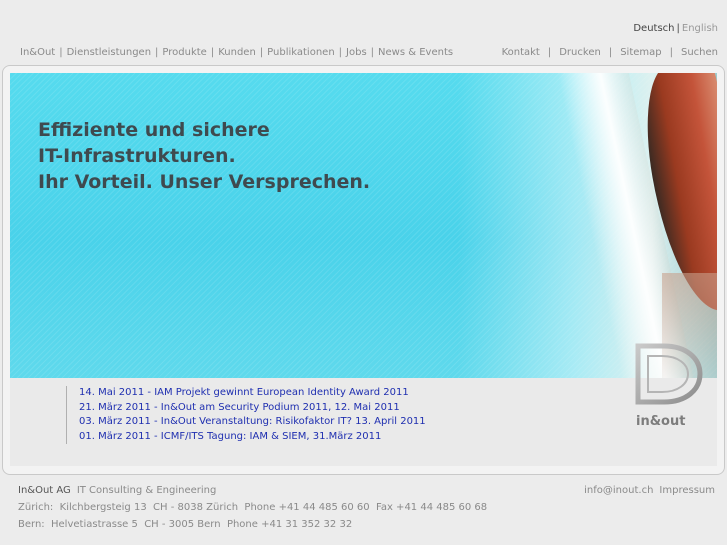 The height and width of the screenshot is (545, 727). Describe the element at coordinates (356, 52) in the screenshot. I see `nav-item-jobs: Jobs` at that location.